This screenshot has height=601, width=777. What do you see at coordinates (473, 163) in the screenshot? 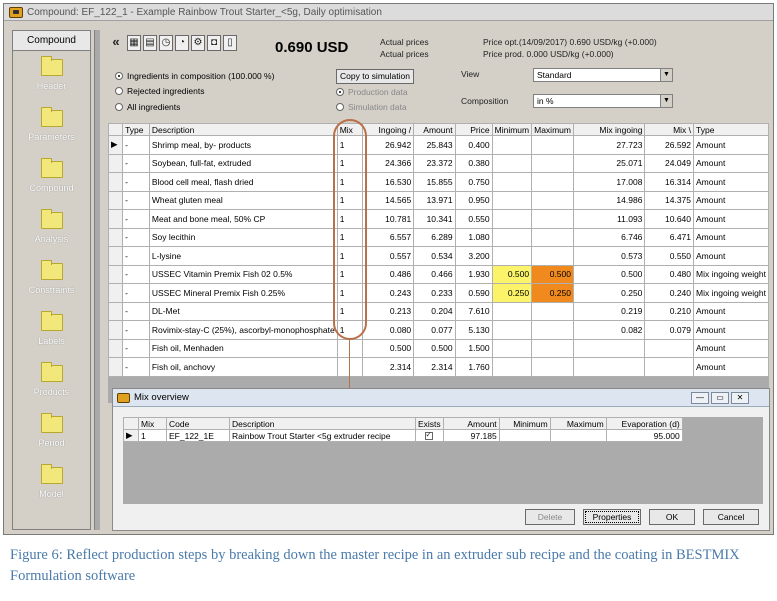
I see `cell-price: 0.380` at bounding box center [473, 163].